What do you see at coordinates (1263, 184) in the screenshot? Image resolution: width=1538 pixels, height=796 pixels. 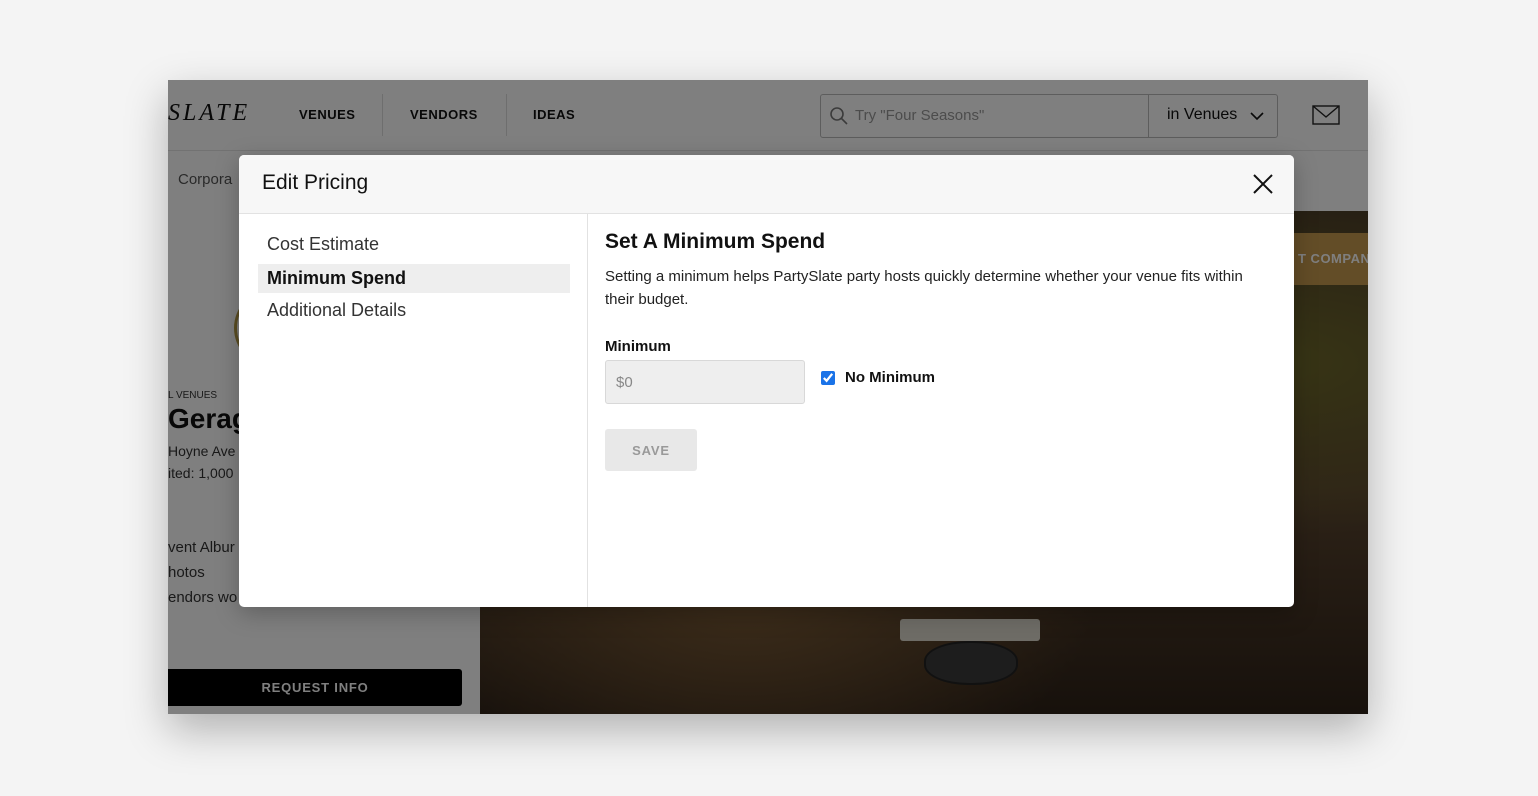 I see `close-icon` at bounding box center [1263, 184].